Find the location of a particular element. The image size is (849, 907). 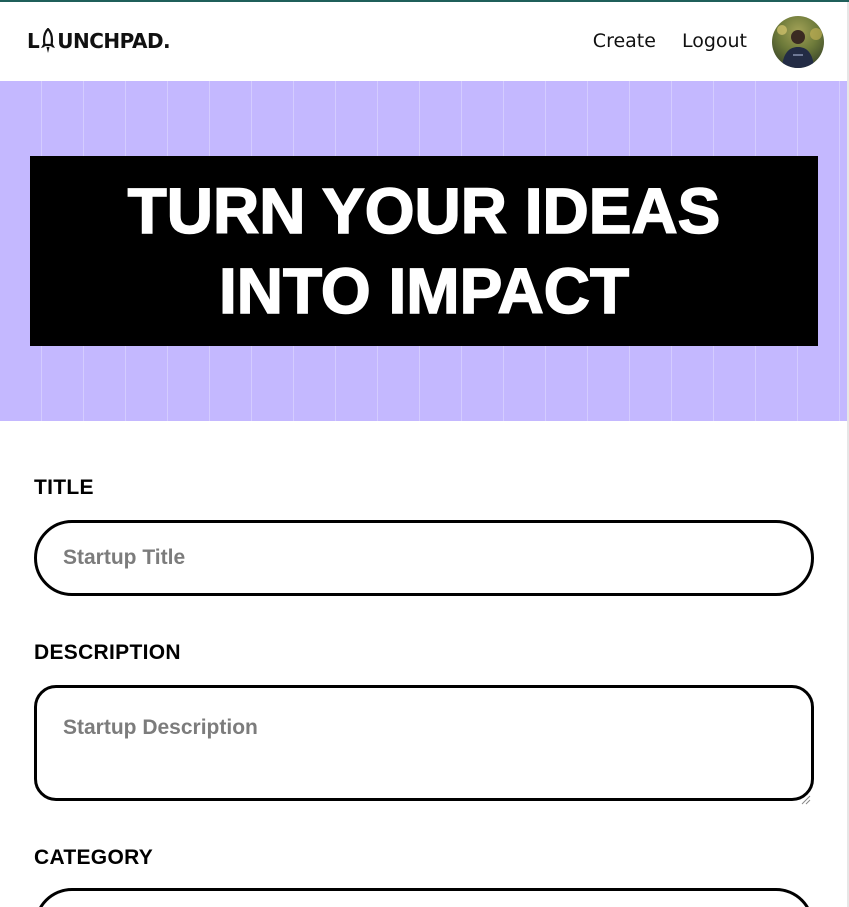

logout-link: Logout is located at coordinates (714, 41).